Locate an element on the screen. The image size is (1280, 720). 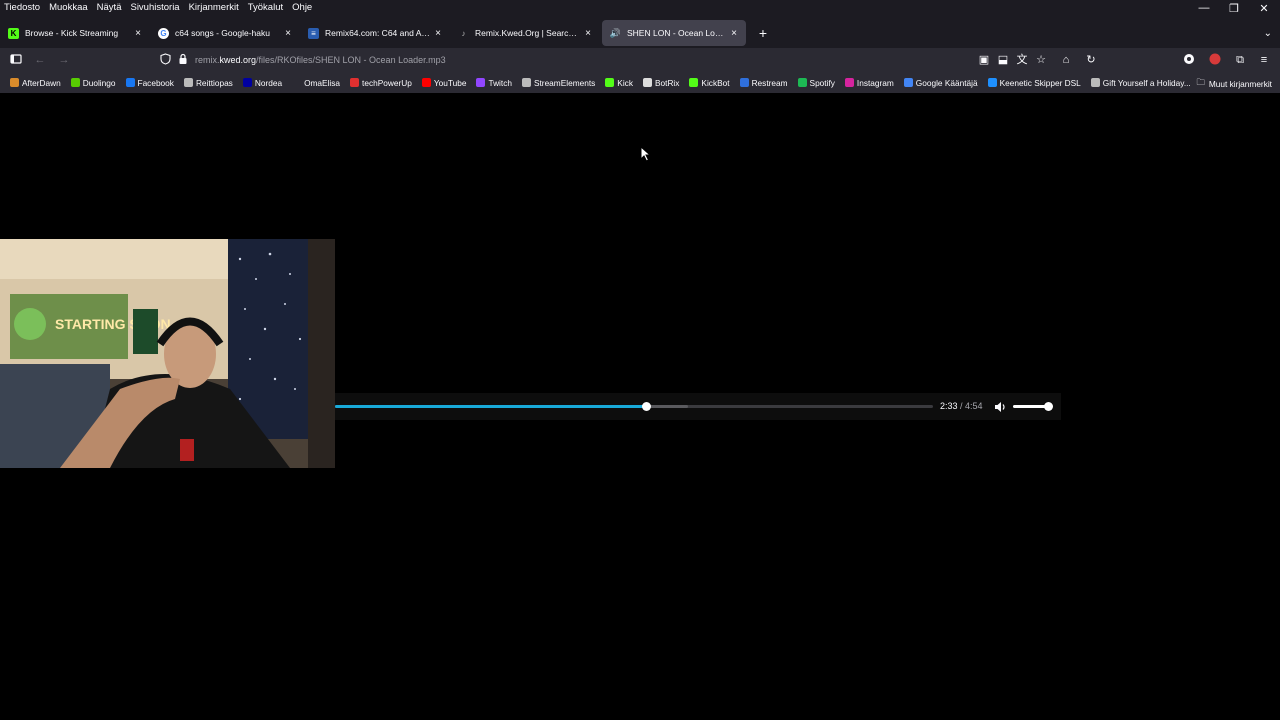
volume-thumb is located at coordinates (1048, 406).